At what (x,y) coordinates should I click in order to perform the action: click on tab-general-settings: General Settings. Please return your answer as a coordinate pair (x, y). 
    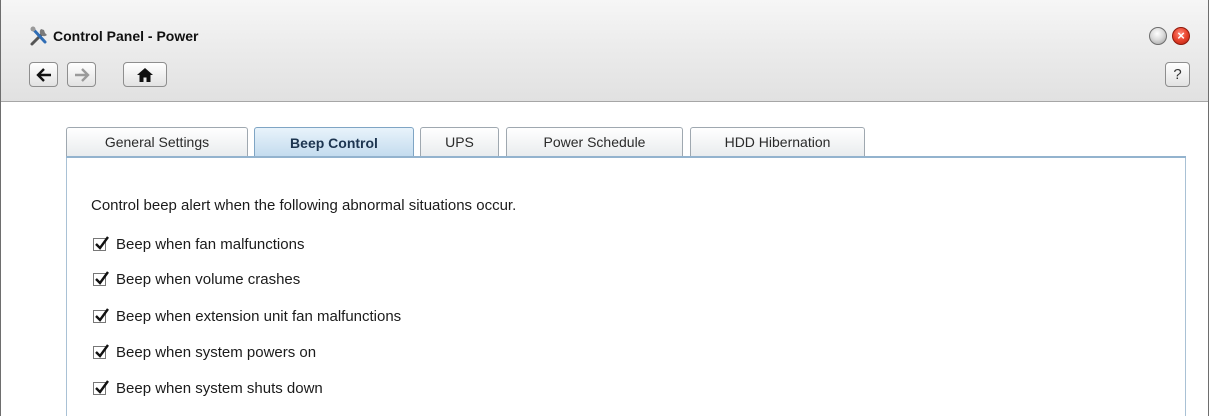
    Looking at the image, I should click on (157, 141).